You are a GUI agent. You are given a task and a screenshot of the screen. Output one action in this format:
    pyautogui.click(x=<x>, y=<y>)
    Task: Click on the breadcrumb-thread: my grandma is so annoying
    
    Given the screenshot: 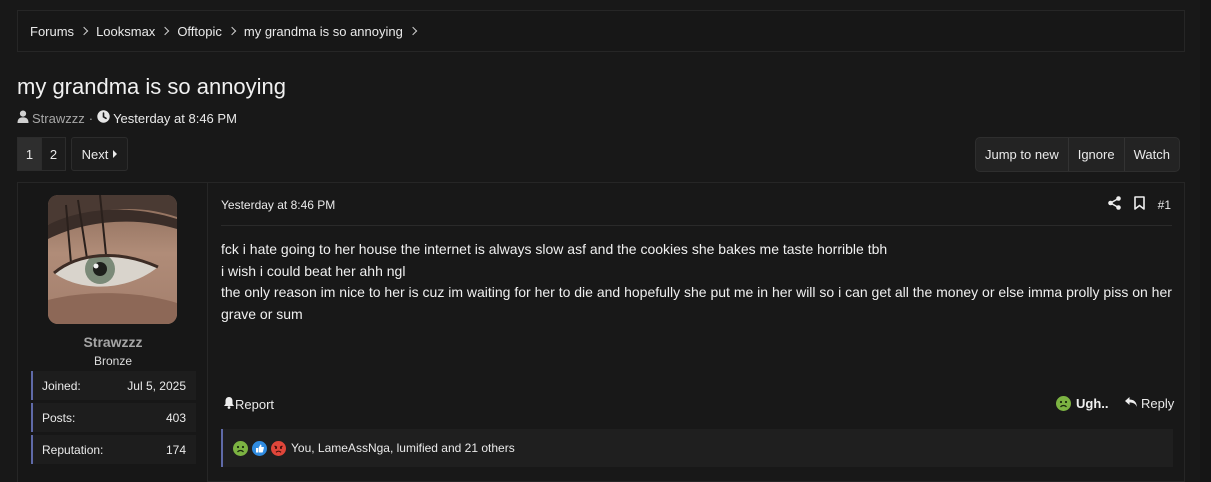 What is the action you would take?
    pyautogui.click(x=334, y=31)
    